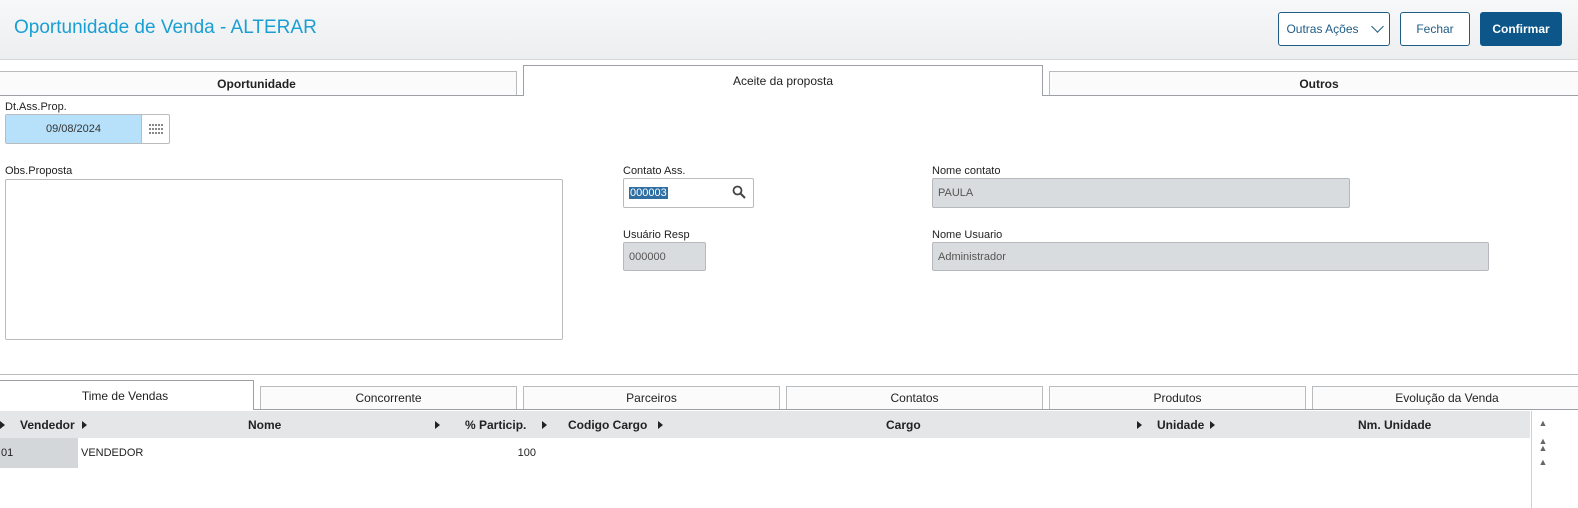  I want to click on col-particip: % Particip., so click(495, 424).